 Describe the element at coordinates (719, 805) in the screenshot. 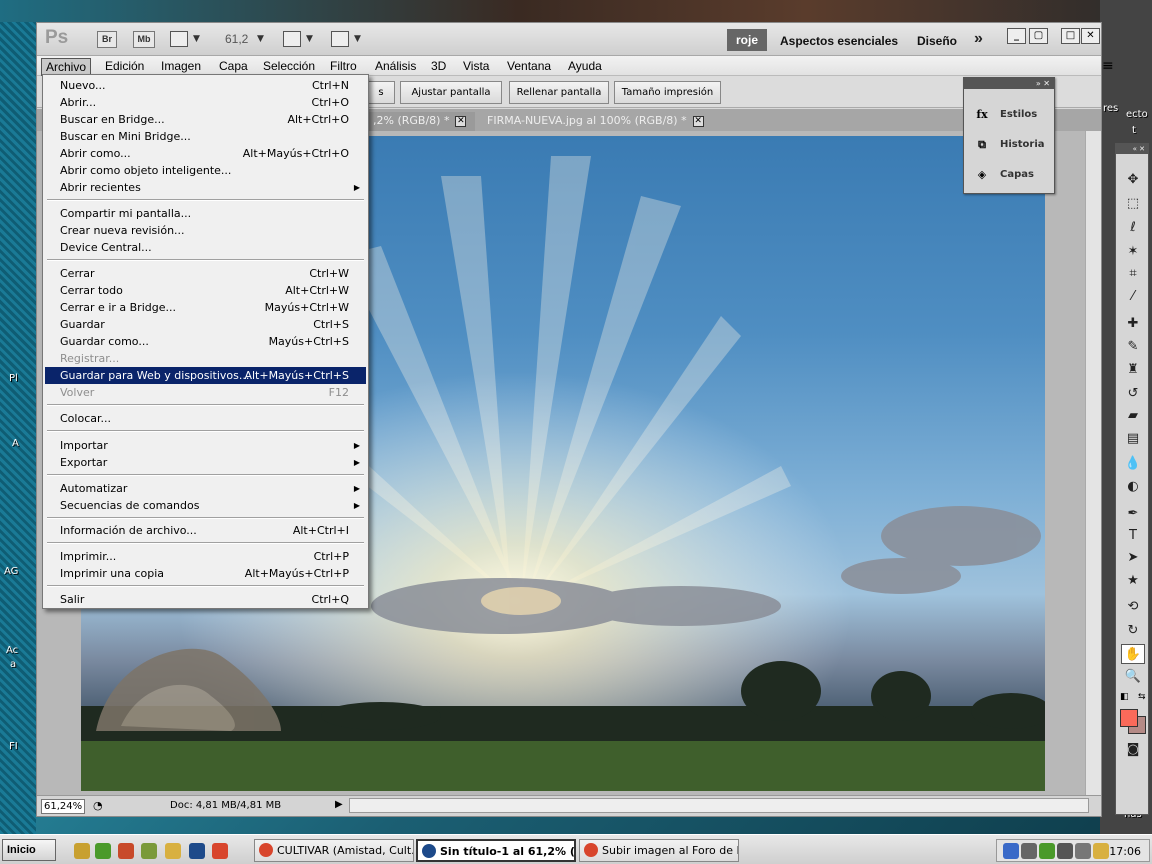

I see `horizontal-scrollbar` at that location.